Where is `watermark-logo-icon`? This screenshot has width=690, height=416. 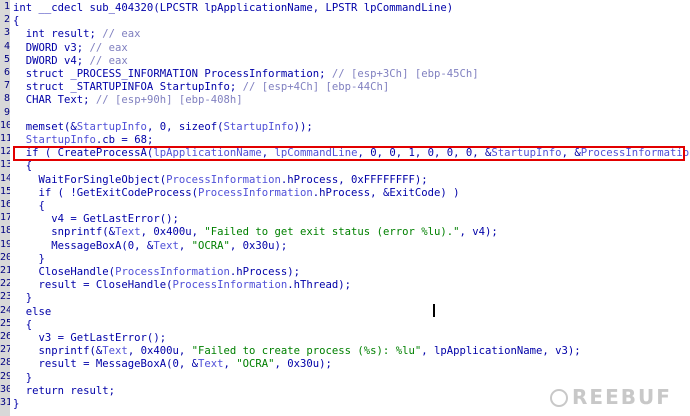
watermark-logo-icon is located at coordinates (559, 398).